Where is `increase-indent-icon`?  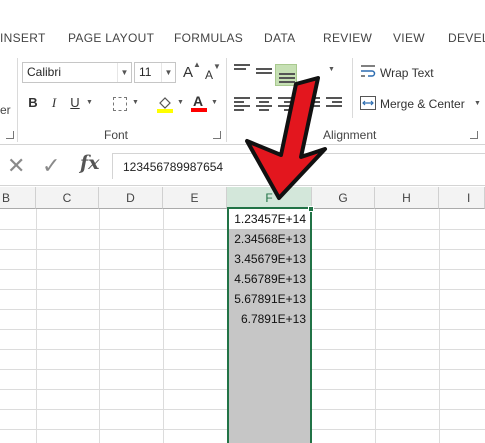 increase-indent-icon is located at coordinates (334, 104).